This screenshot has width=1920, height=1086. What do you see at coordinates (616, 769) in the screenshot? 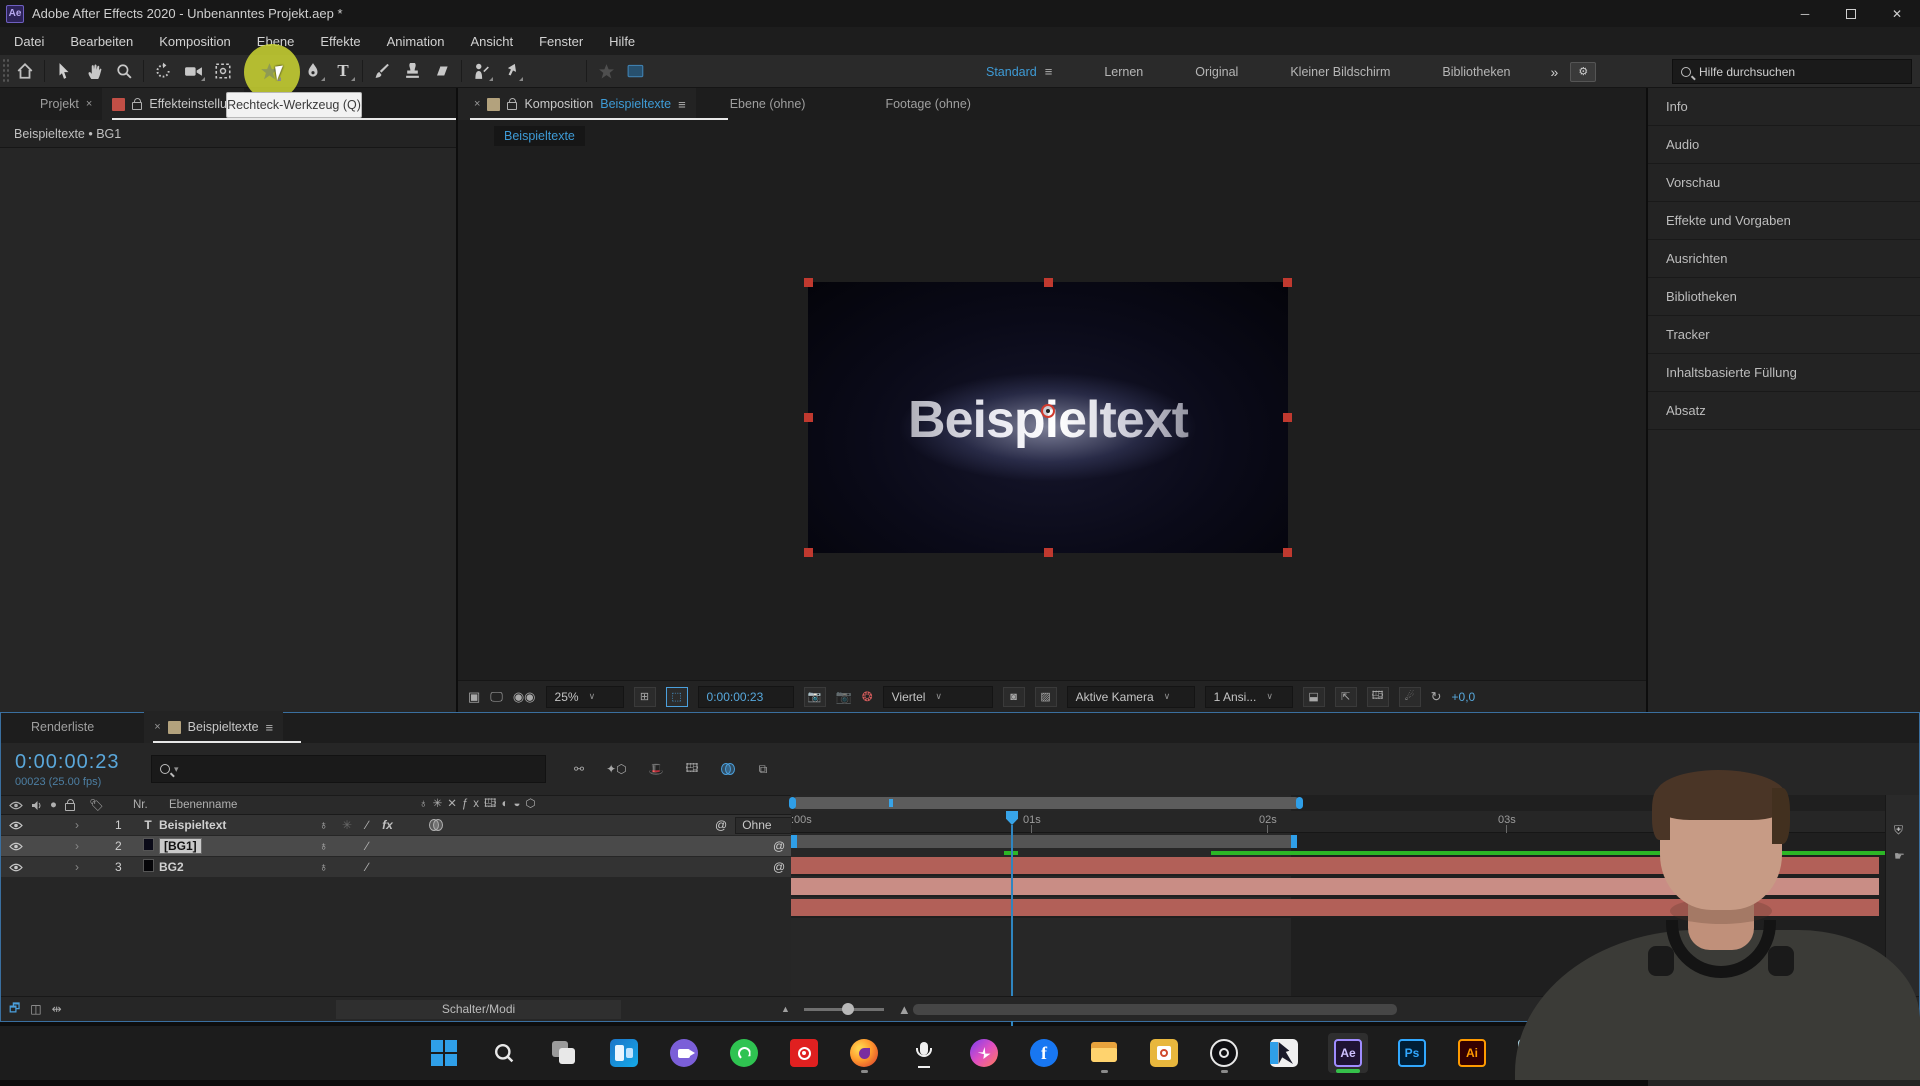
I see `draft-3d-icon: ✦⬡` at bounding box center [616, 769].